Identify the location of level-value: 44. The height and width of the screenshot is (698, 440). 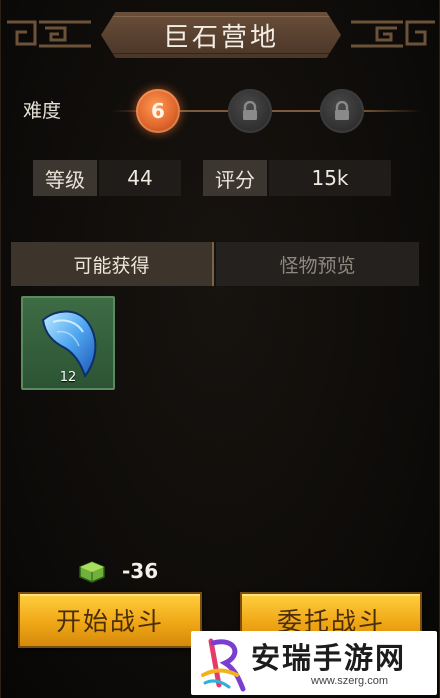
(140, 178).